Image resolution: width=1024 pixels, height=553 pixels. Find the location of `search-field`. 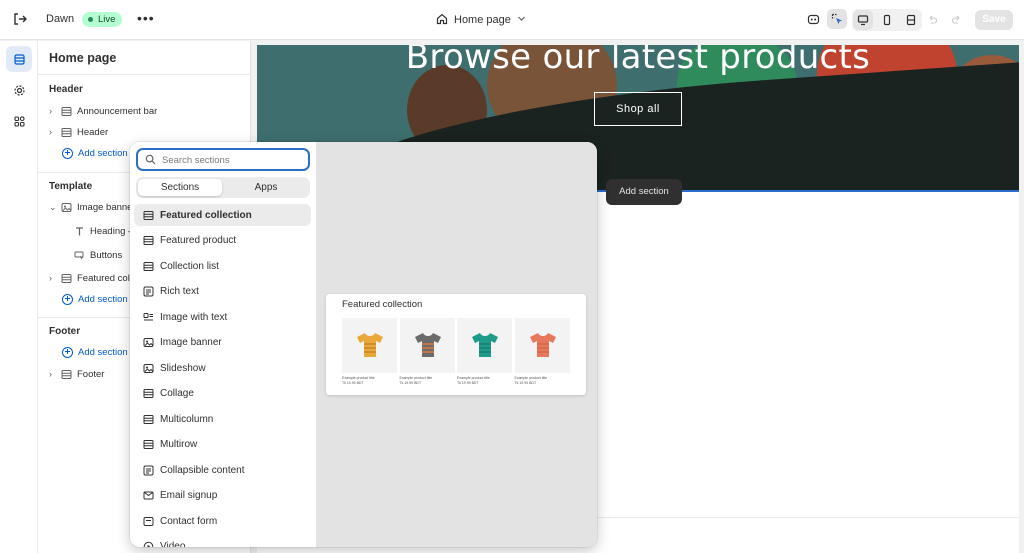

search-field is located at coordinates (223, 159).